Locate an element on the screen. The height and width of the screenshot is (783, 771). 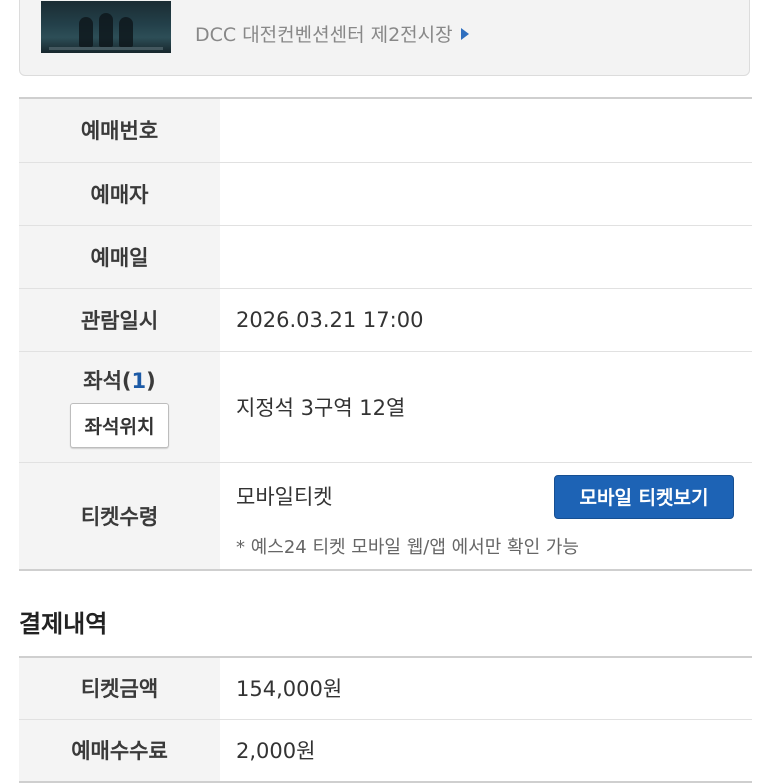
table-row: 예매일 is located at coordinates (385, 257).